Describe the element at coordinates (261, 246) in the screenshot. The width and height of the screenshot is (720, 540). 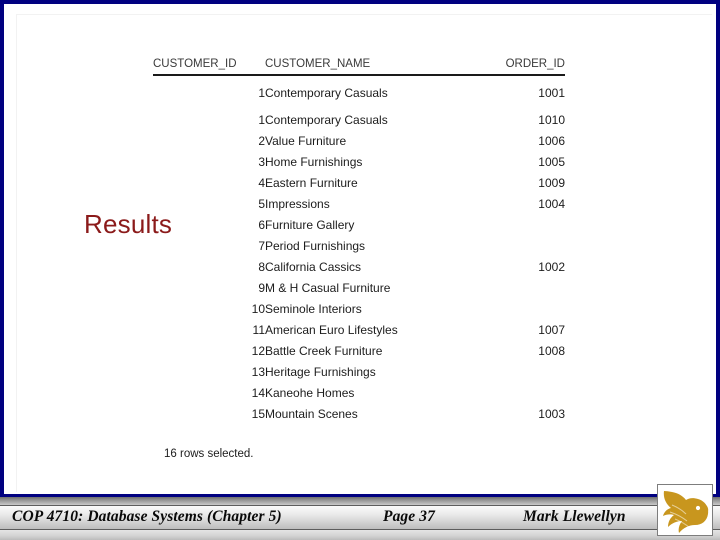
I see `cell-customer-id: 7` at that location.